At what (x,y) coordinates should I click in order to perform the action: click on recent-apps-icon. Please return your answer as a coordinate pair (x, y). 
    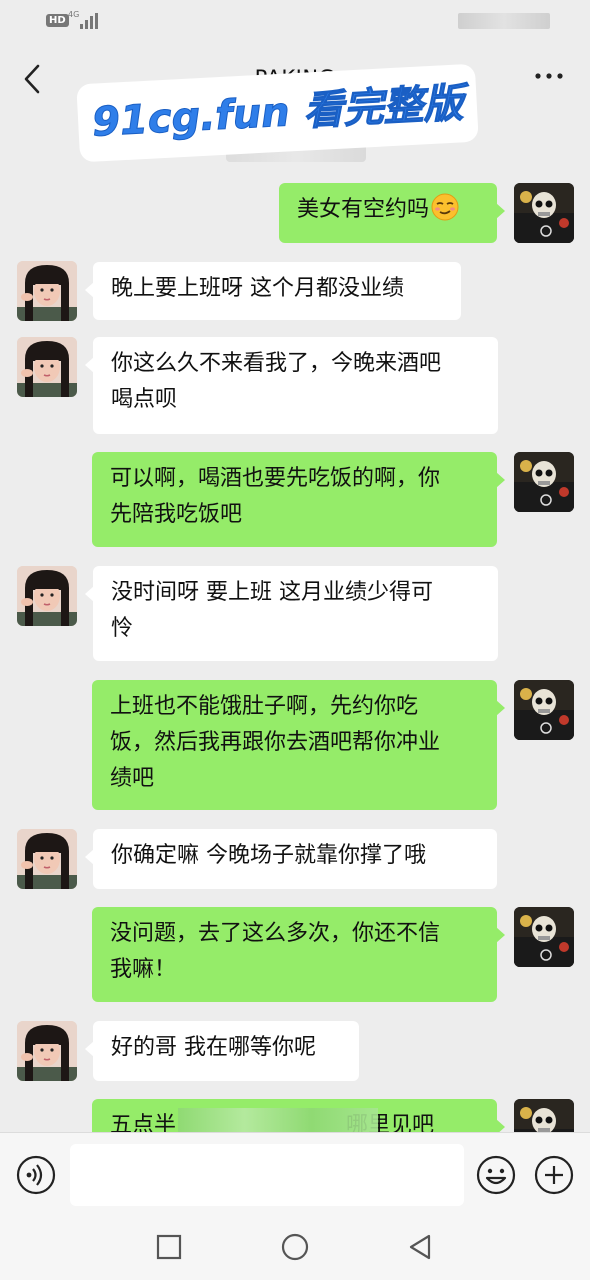
    Looking at the image, I should click on (169, 1247).